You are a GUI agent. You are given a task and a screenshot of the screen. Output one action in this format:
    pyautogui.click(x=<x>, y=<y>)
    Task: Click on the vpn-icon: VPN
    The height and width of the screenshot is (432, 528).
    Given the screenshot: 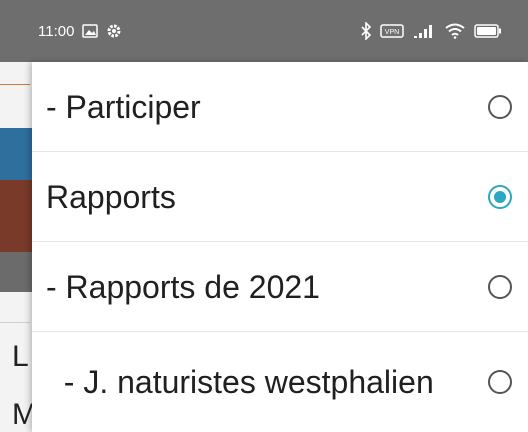 What is the action you would take?
    pyautogui.click(x=392, y=31)
    